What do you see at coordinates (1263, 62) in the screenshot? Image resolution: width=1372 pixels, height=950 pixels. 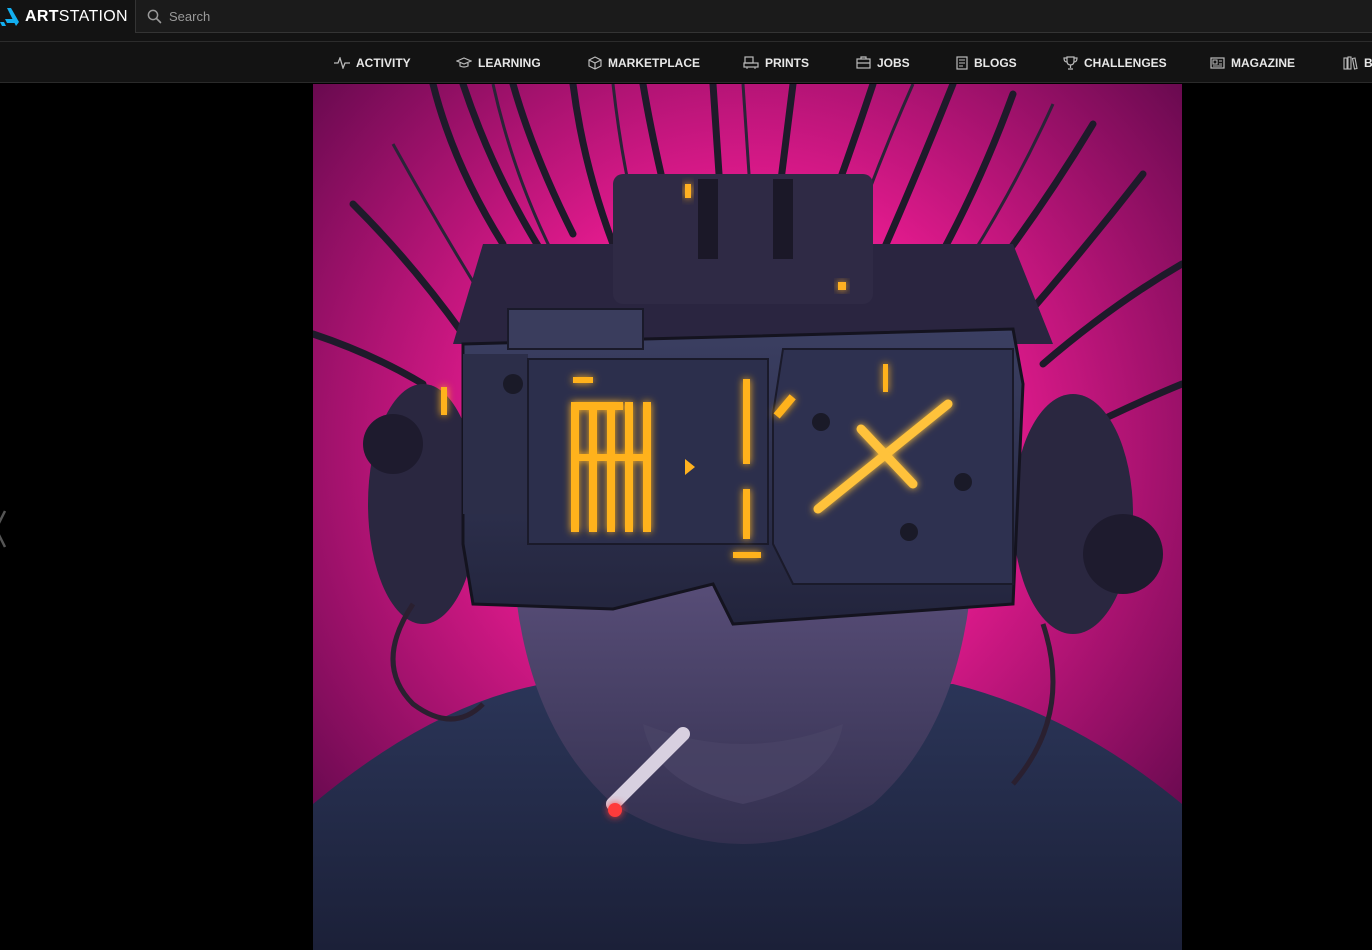 I see `nav-label: MAGAZINE` at bounding box center [1263, 62].